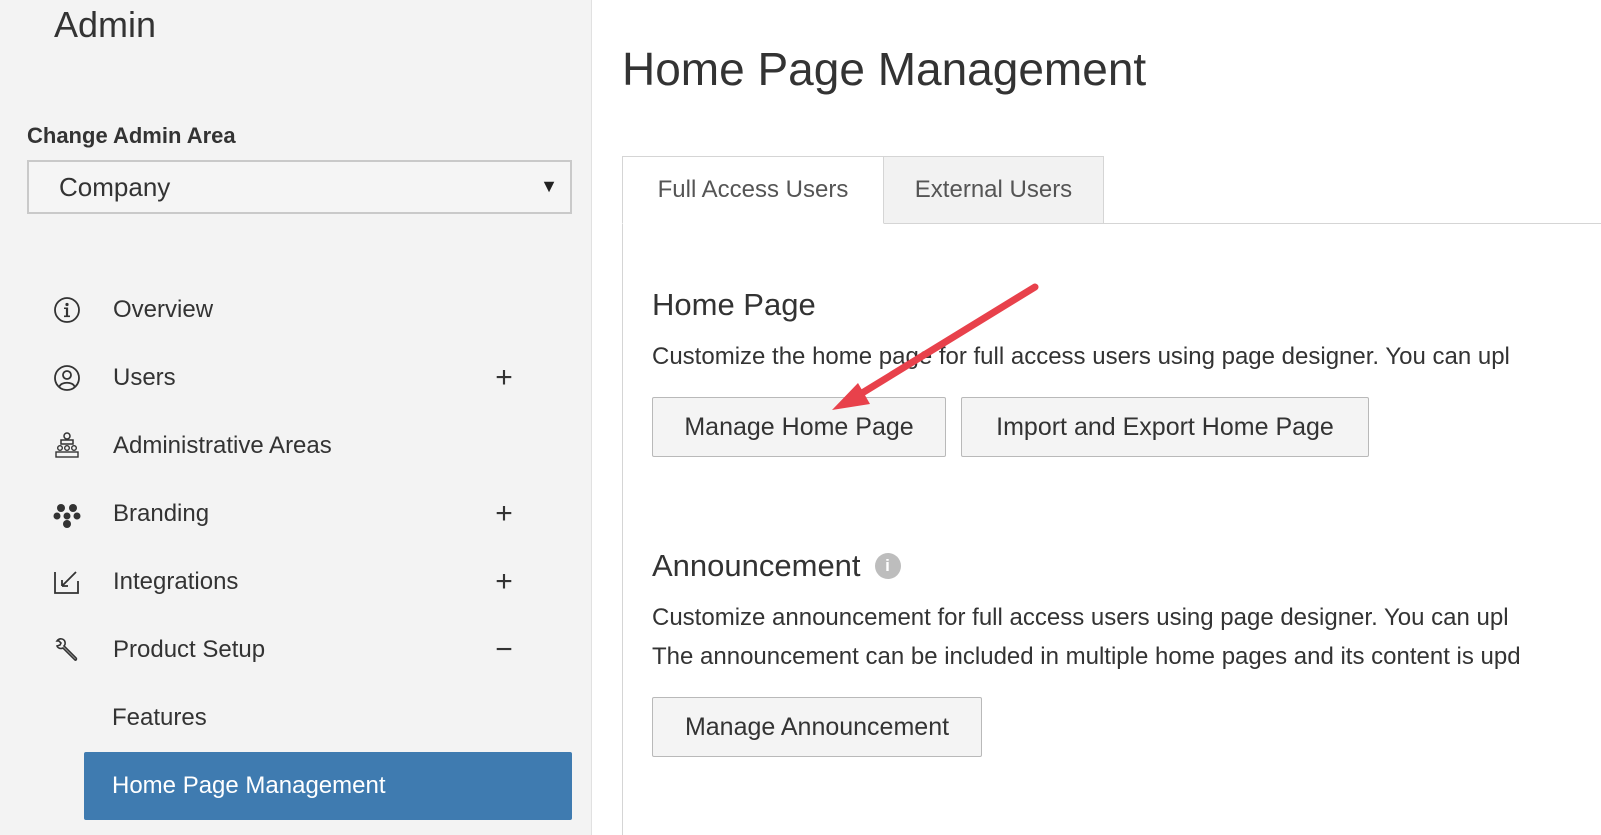 The height and width of the screenshot is (835, 1601). Describe the element at coordinates (799, 427) in the screenshot. I see `manage-home-page-button: Manage Home Page` at that location.